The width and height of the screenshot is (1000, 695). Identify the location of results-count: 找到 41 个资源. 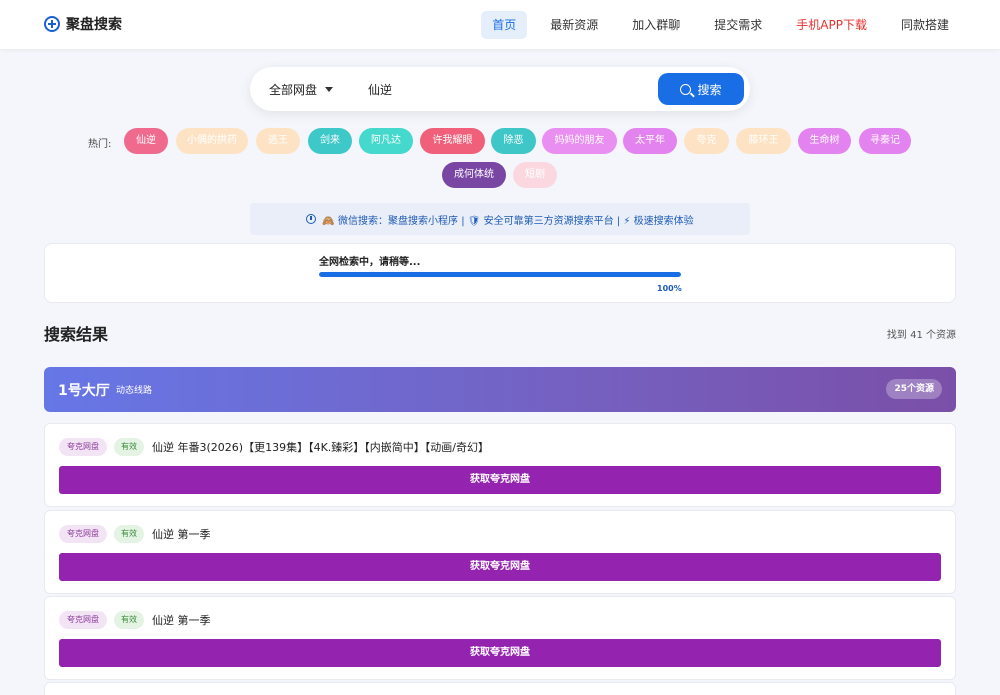
(921, 335).